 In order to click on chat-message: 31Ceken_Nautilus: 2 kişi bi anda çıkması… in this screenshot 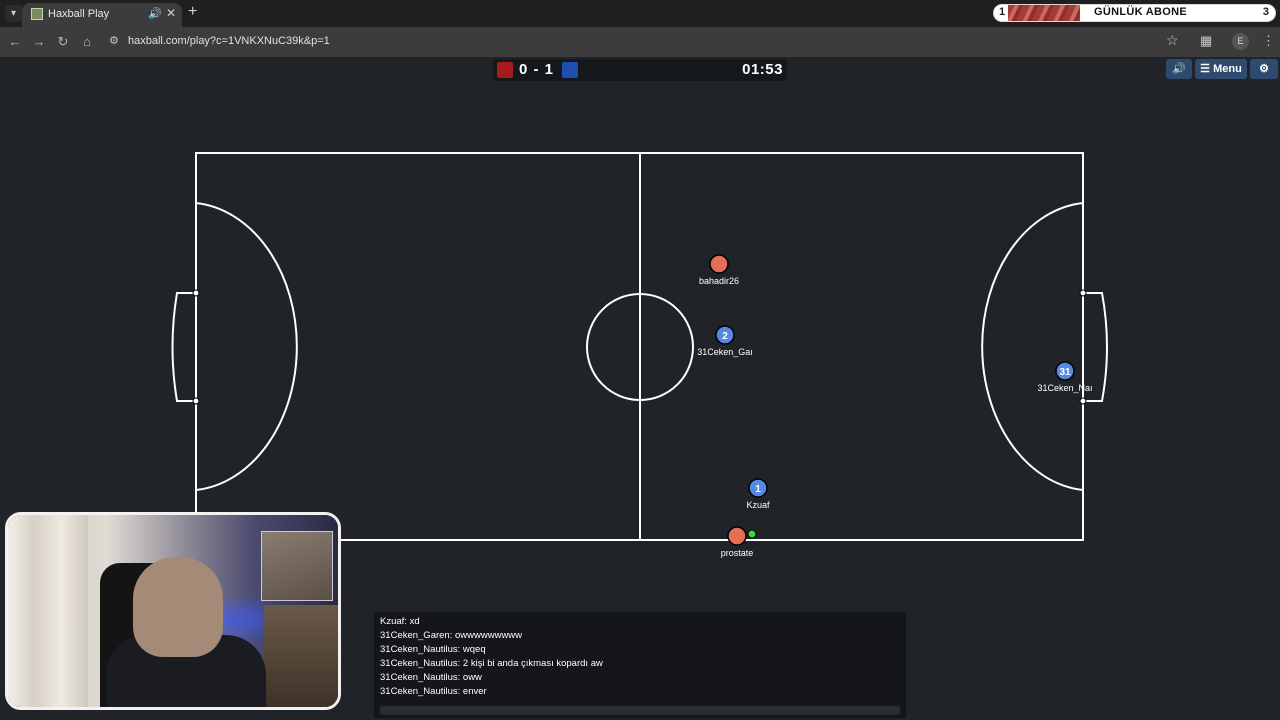, I will do `click(491, 663)`.